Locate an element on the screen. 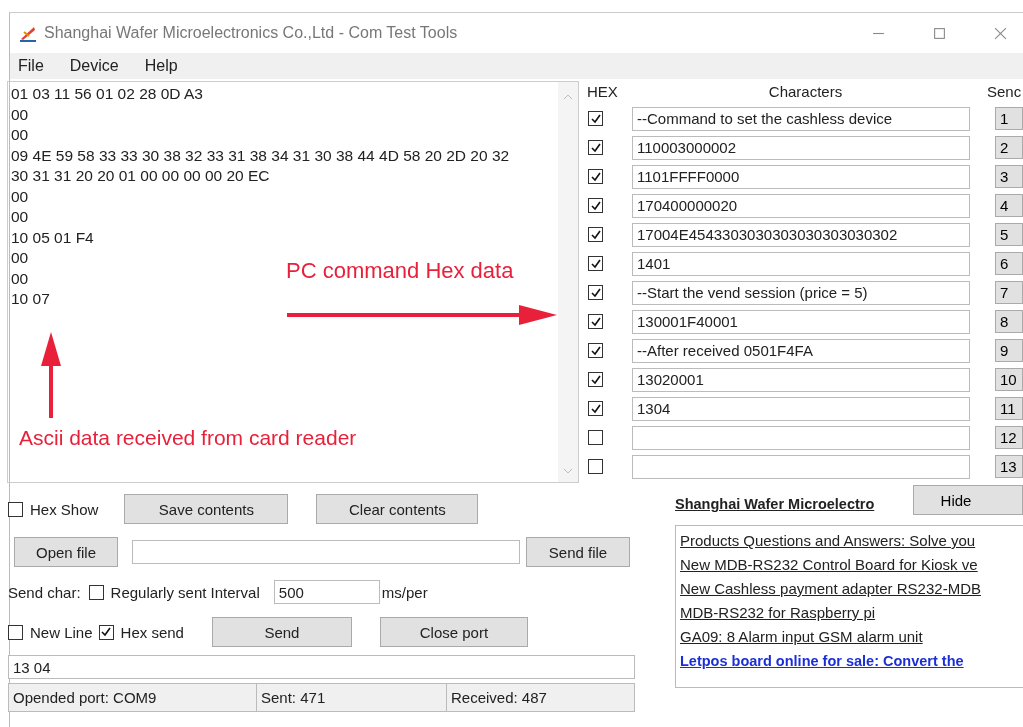 This screenshot has width=1023, height=727. log-line: 10 05 01 F4 is located at coordinates (52, 237).